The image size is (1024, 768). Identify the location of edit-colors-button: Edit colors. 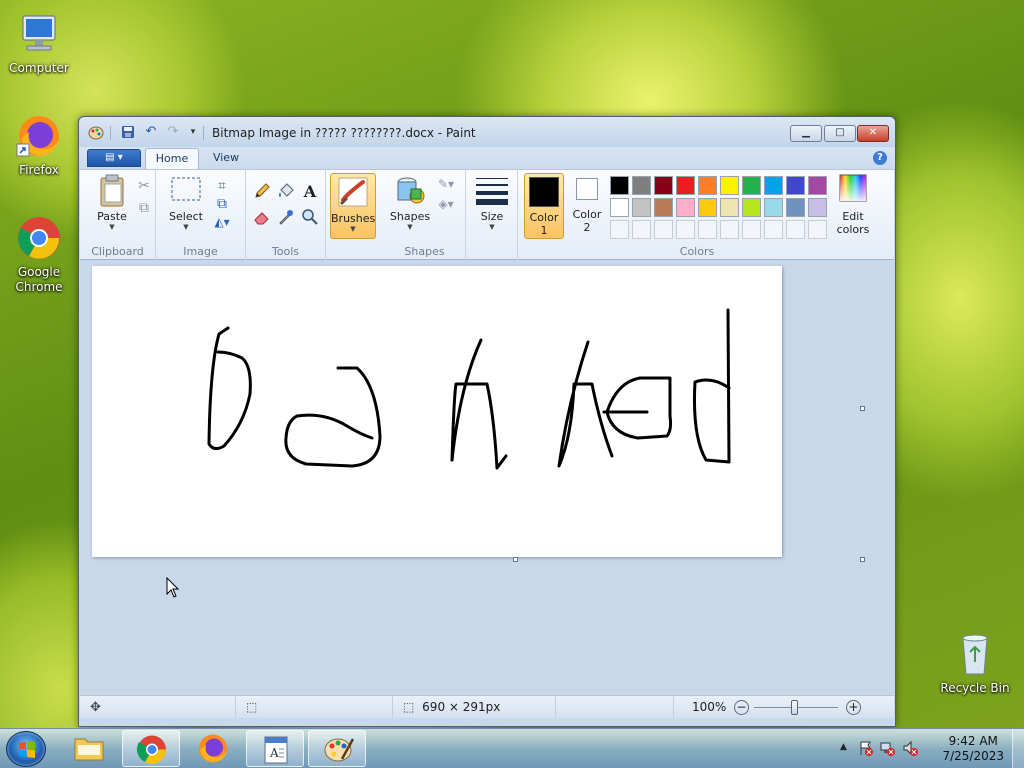
(853, 205).